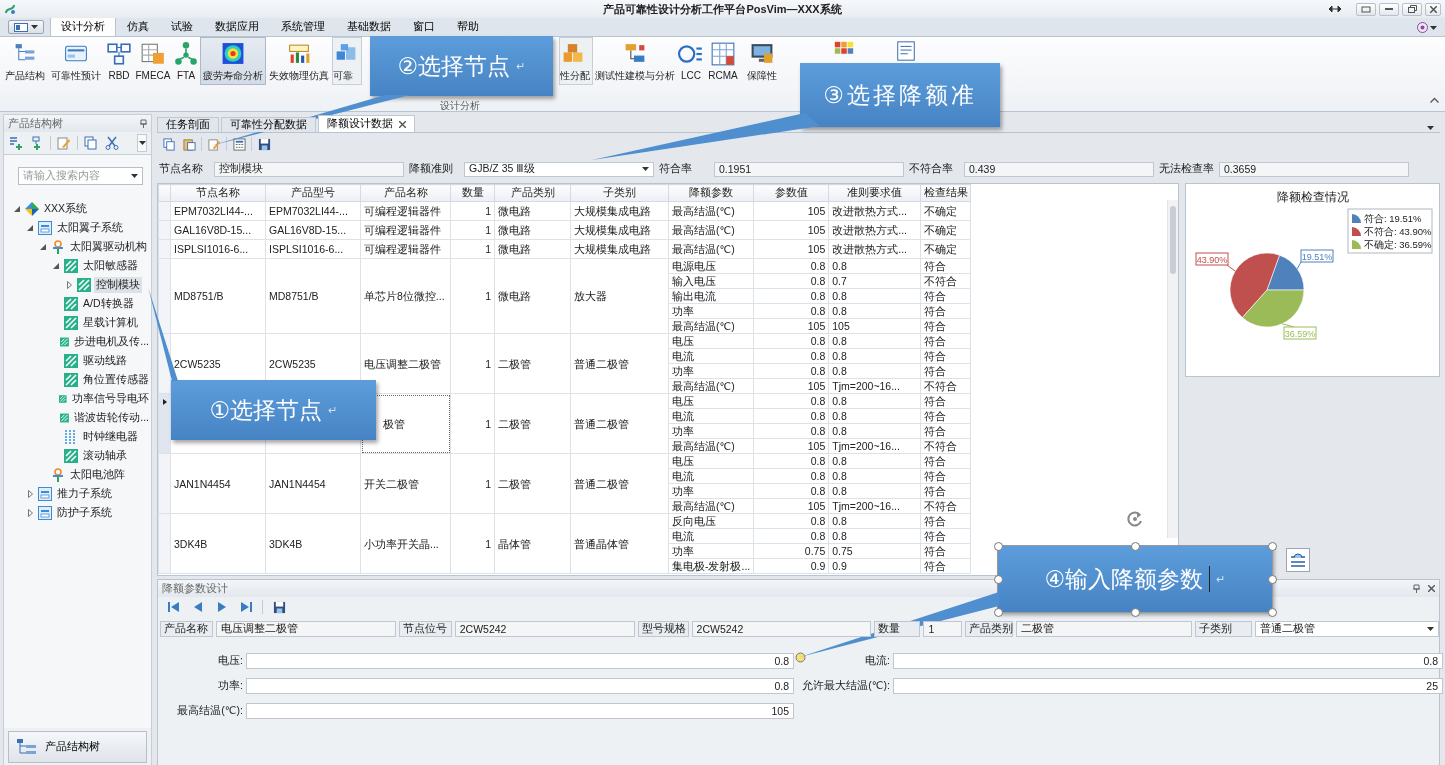 The height and width of the screenshot is (765, 1445). Describe the element at coordinates (468, 26) in the screenshot. I see `menu-tab: 帮助` at that location.